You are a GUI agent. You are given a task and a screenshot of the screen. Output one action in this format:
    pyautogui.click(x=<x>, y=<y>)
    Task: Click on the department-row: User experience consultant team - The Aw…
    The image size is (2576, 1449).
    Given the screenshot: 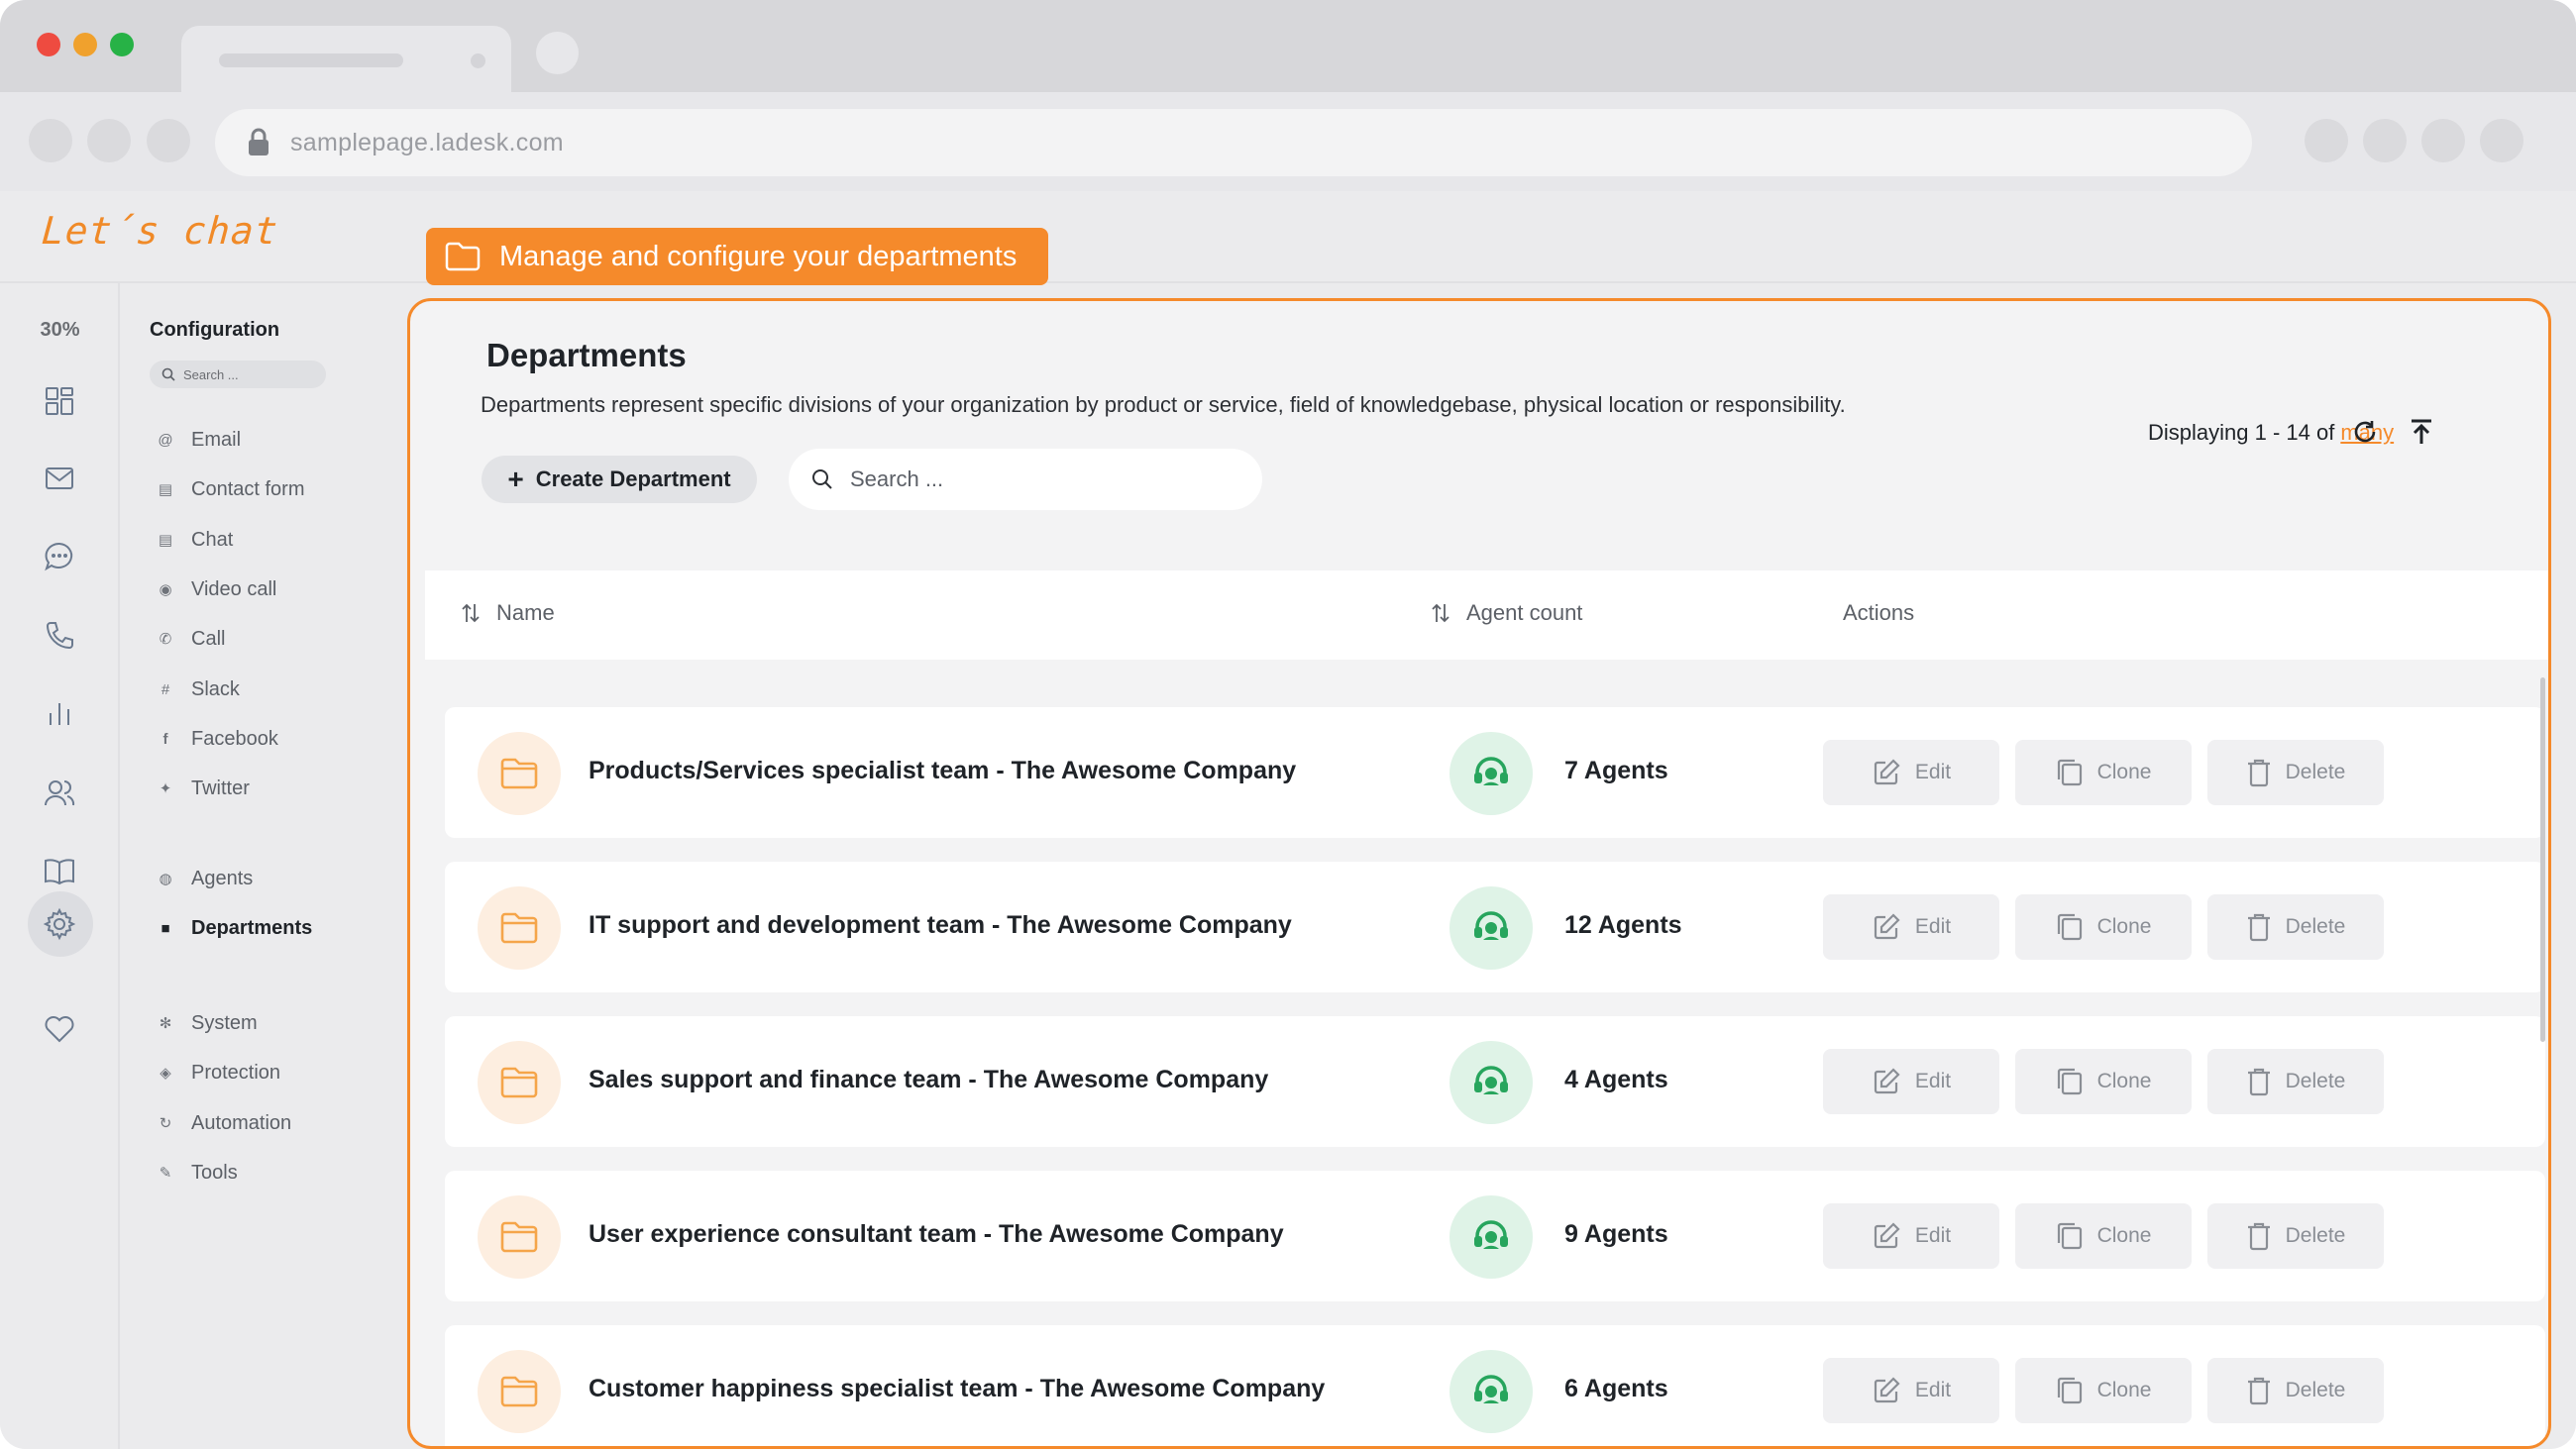 What is the action you would take?
    pyautogui.click(x=1495, y=1236)
    